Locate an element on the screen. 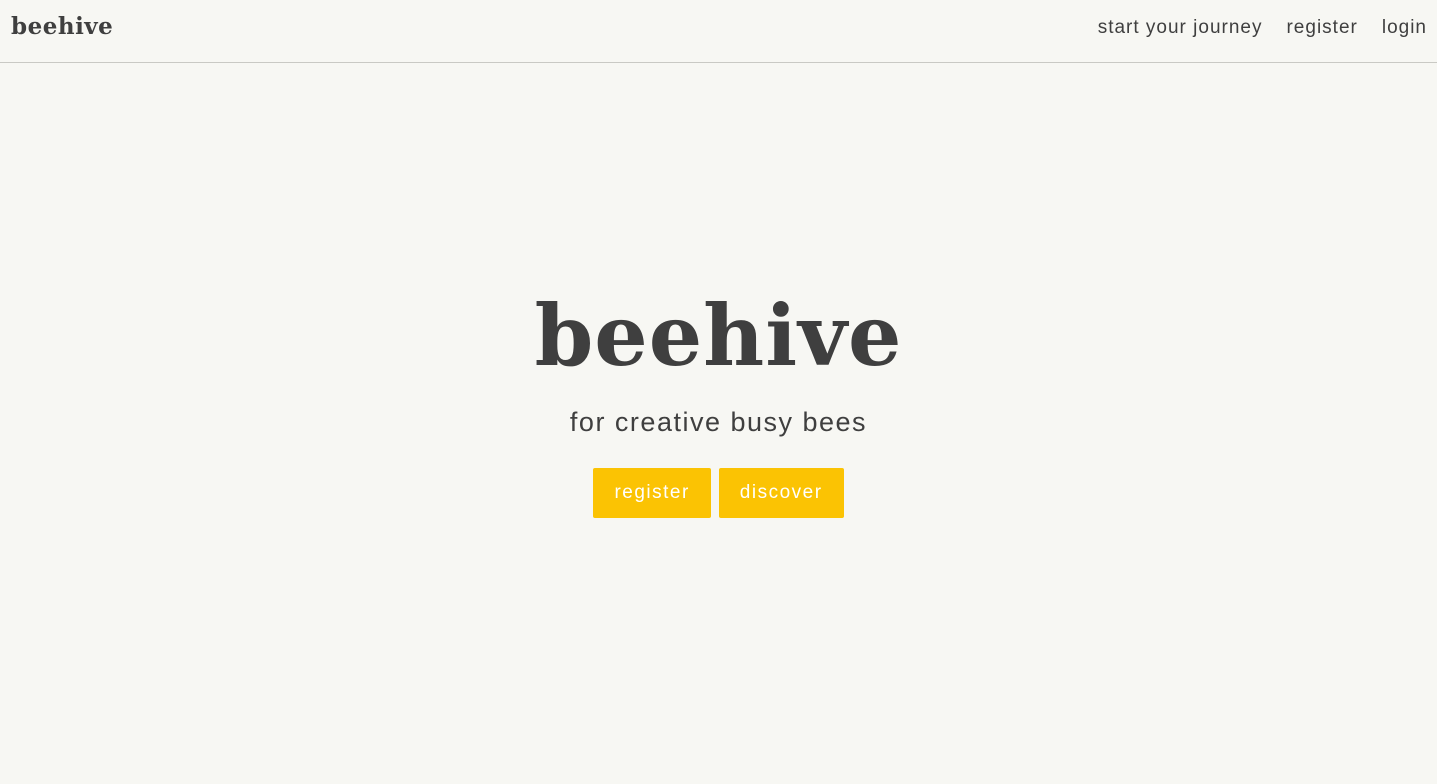 Image resolution: width=1437 pixels, height=784 pixels. register-button: register is located at coordinates (652, 493).